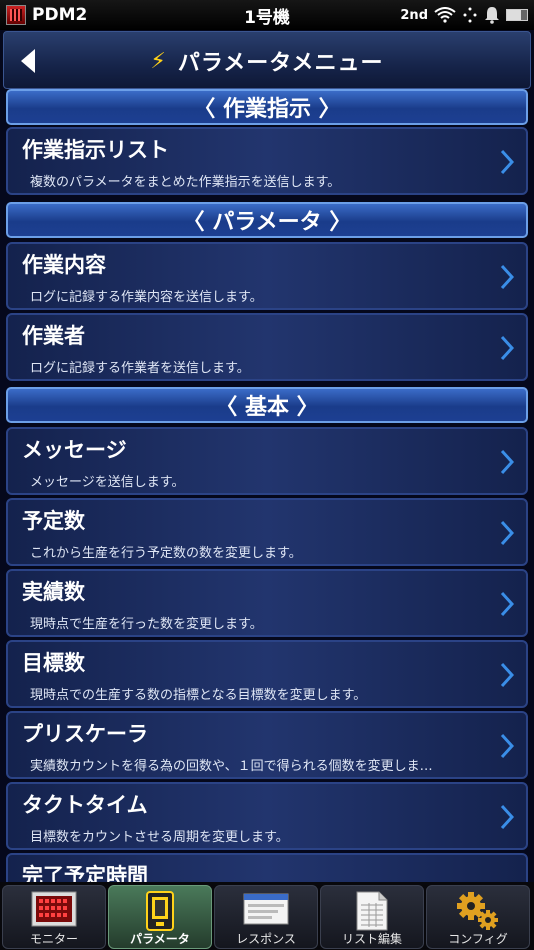 The height and width of the screenshot is (950, 534). What do you see at coordinates (53, 592) in the screenshot?
I see `menu-item-title: 実績数` at bounding box center [53, 592].